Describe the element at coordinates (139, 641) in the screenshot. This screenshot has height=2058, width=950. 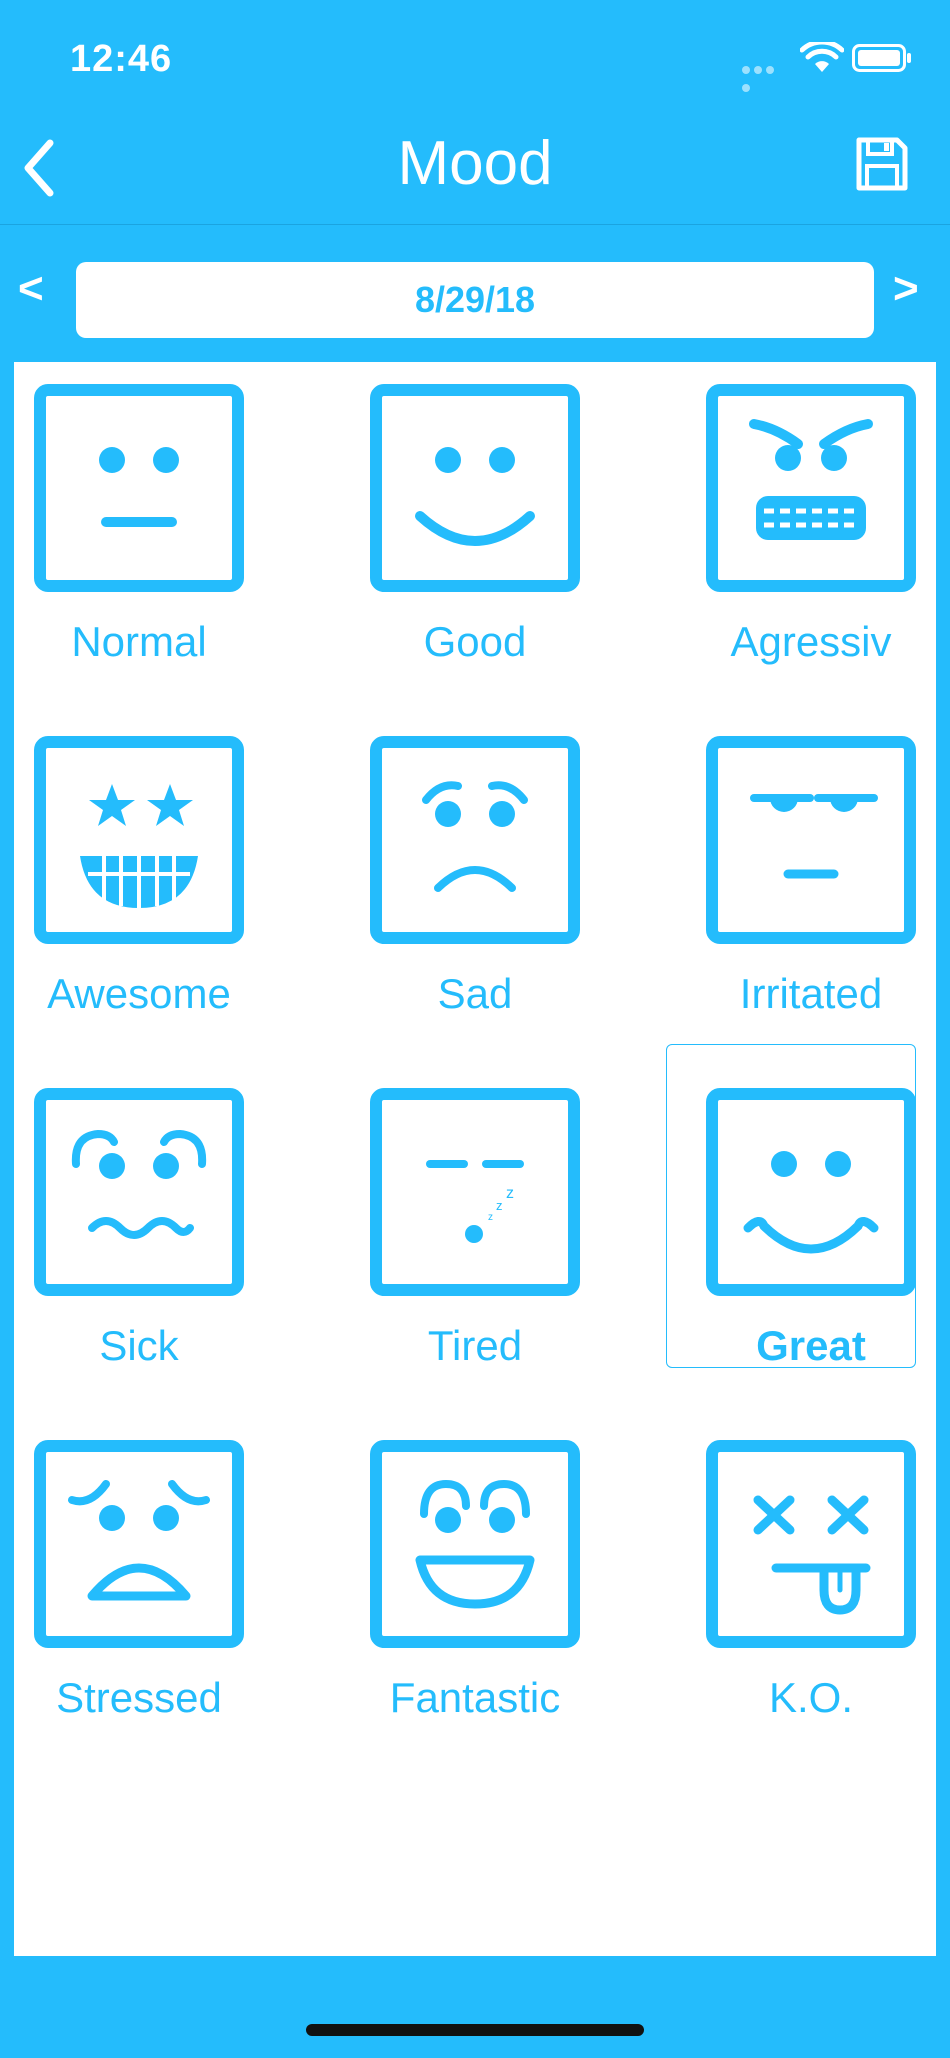
I see `mood-label: Normal` at that location.